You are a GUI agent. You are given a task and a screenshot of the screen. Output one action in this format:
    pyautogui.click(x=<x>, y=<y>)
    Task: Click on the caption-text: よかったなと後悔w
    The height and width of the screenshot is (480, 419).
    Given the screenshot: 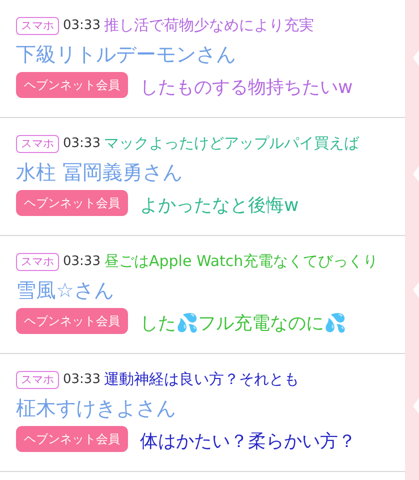 What is the action you would take?
    pyautogui.click(x=219, y=206)
    